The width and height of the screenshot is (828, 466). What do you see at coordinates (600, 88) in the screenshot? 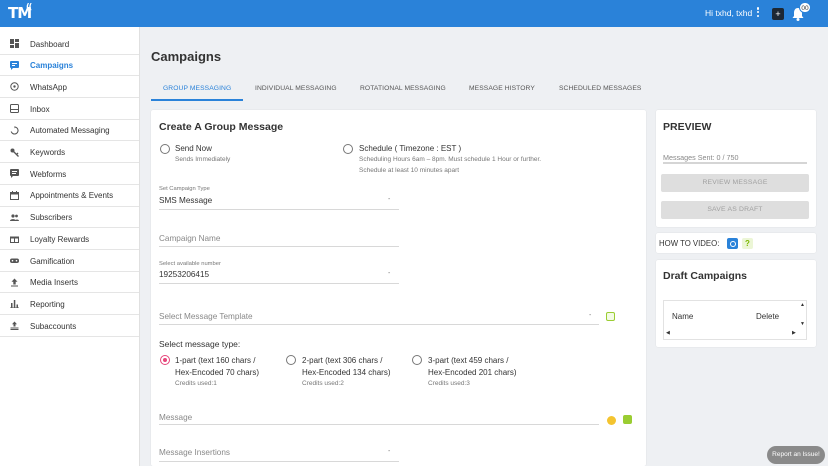
I see `tab-scheduled-messages: SCHEDULED MESSAGES` at bounding box center [600, 88].